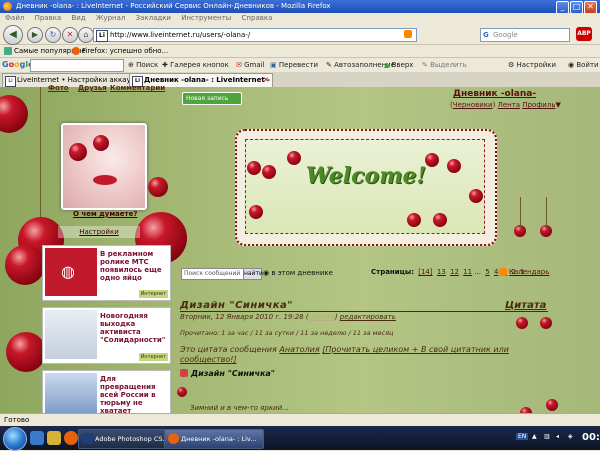  I want to click on gtoolbar-gmail: ✉ Gmail, so click(250, 65).